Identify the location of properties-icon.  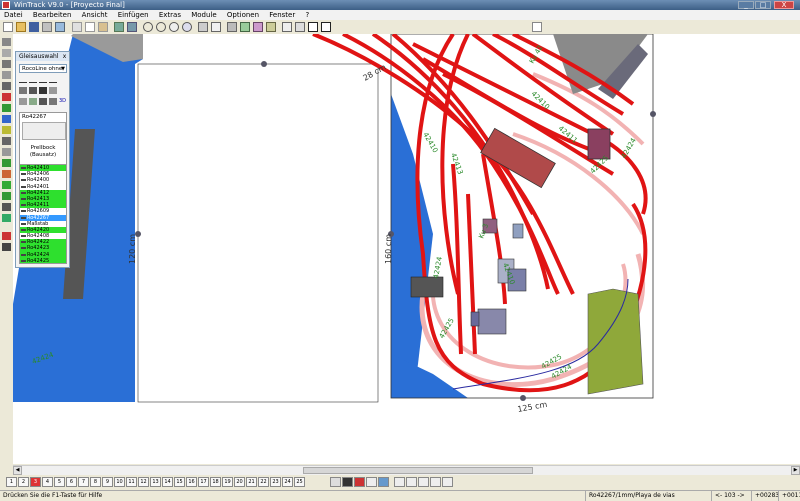
(287, 27).